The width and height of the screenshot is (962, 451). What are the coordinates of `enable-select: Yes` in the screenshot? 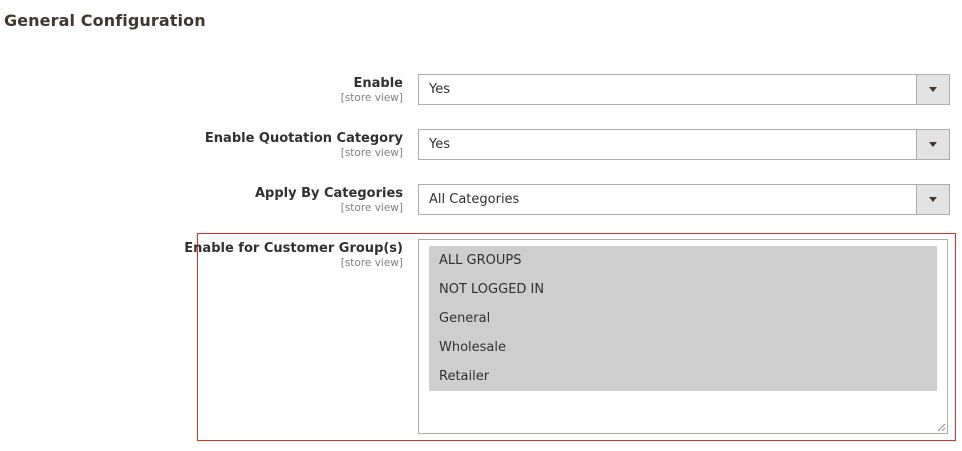 It's located at (684, 89).